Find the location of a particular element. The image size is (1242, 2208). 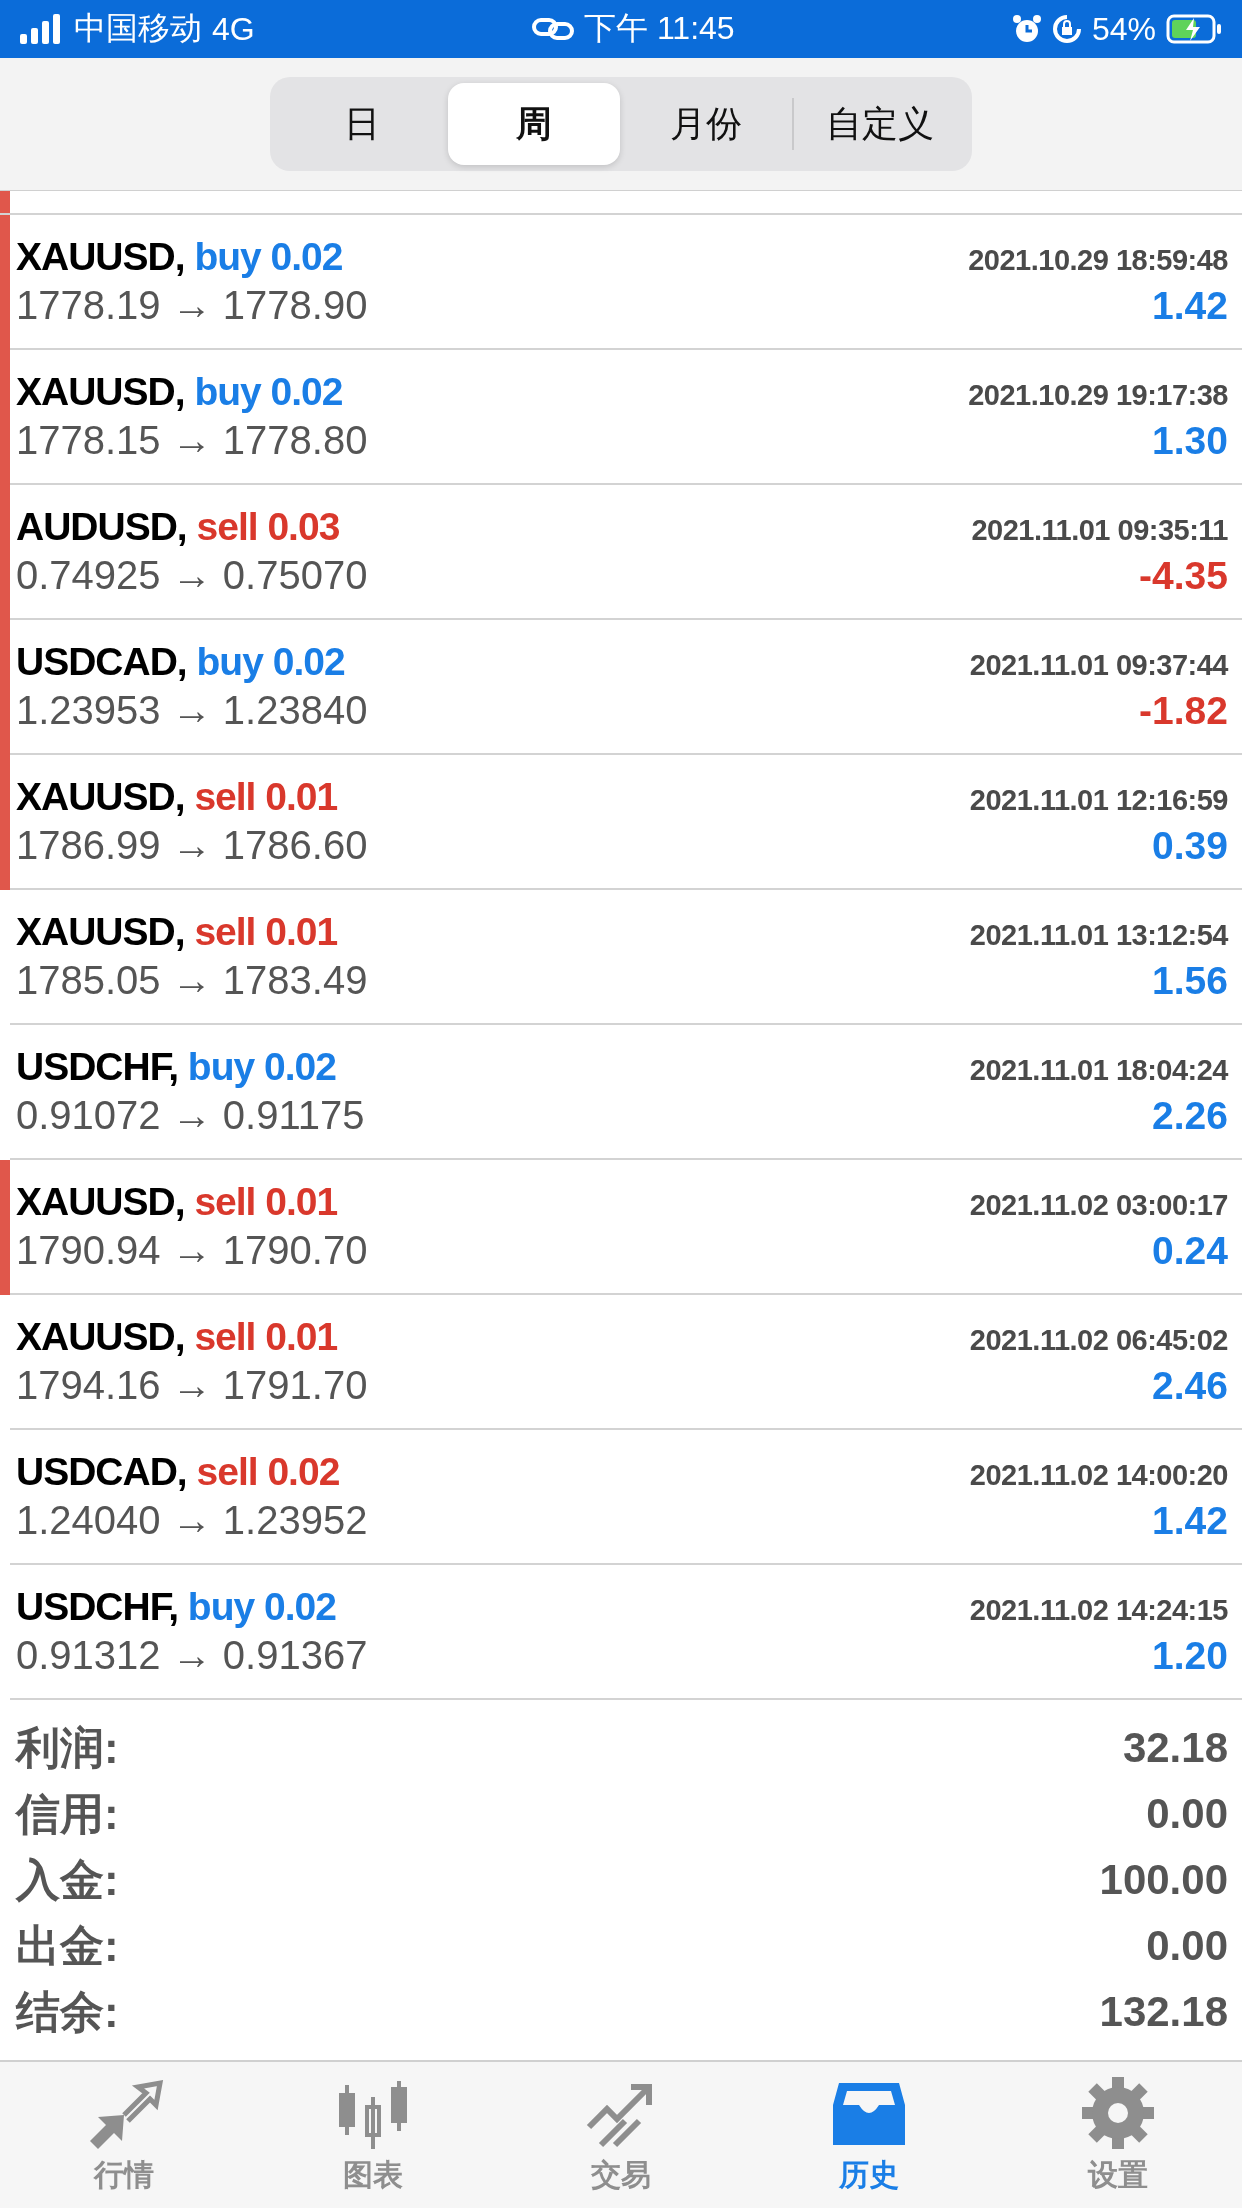

summary-value: 100.00 is located at coordinates (1163, 1880).